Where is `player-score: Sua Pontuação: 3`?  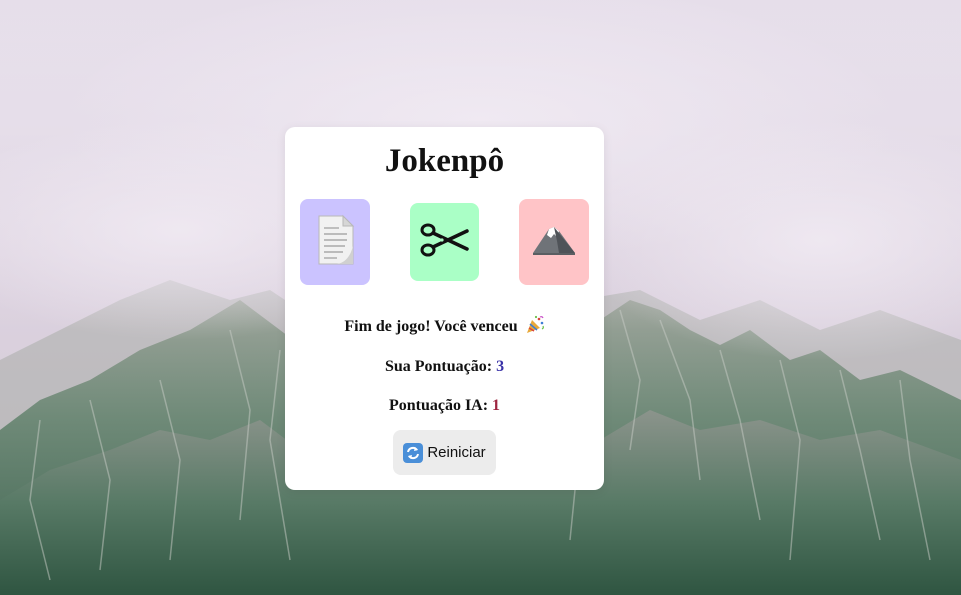 player-score: Sua Pontuação: 3 is located at coordinates (444, 367).